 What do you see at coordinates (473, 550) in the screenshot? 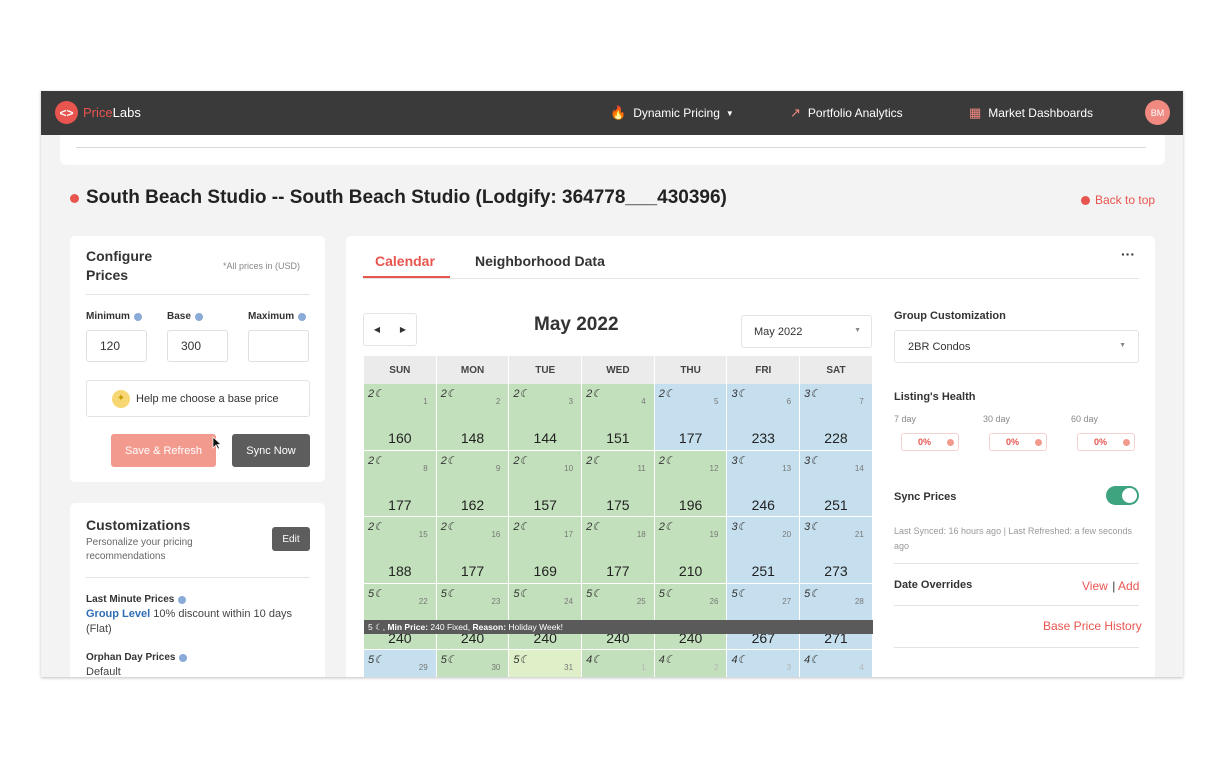
I see `calendar-day-cell: 2☾ 16 177` at bounding box center [473, 550].